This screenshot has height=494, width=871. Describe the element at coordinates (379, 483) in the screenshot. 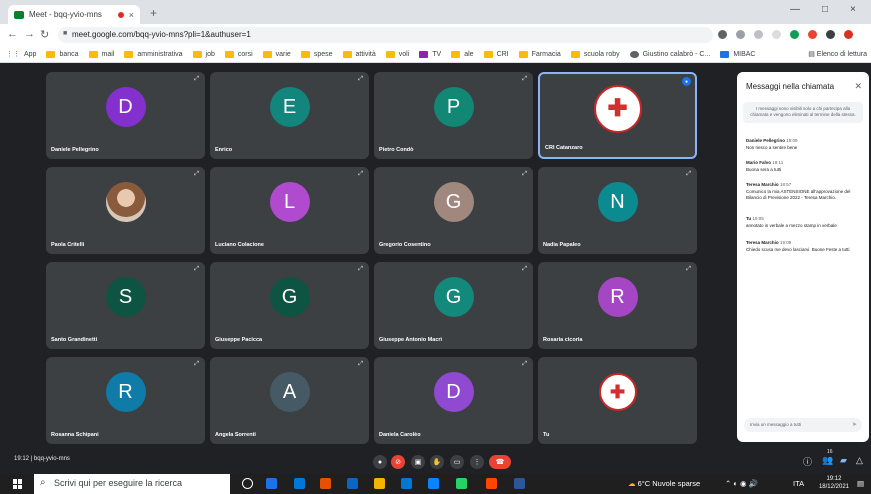

I see `explorer-icon` at that location.